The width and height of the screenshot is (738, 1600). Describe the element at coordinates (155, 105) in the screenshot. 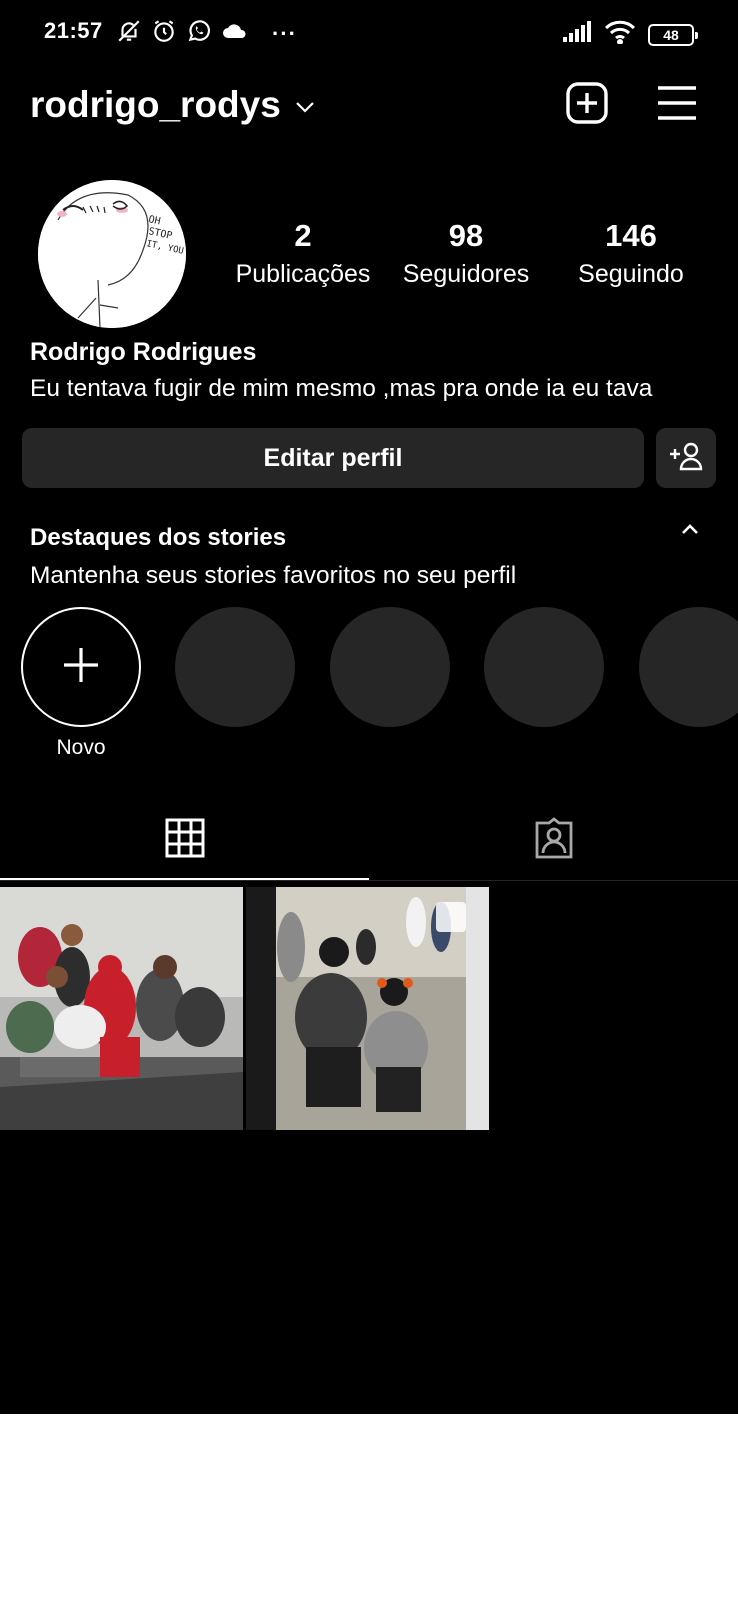

I see `username: rodrigo_rodys` at that location.